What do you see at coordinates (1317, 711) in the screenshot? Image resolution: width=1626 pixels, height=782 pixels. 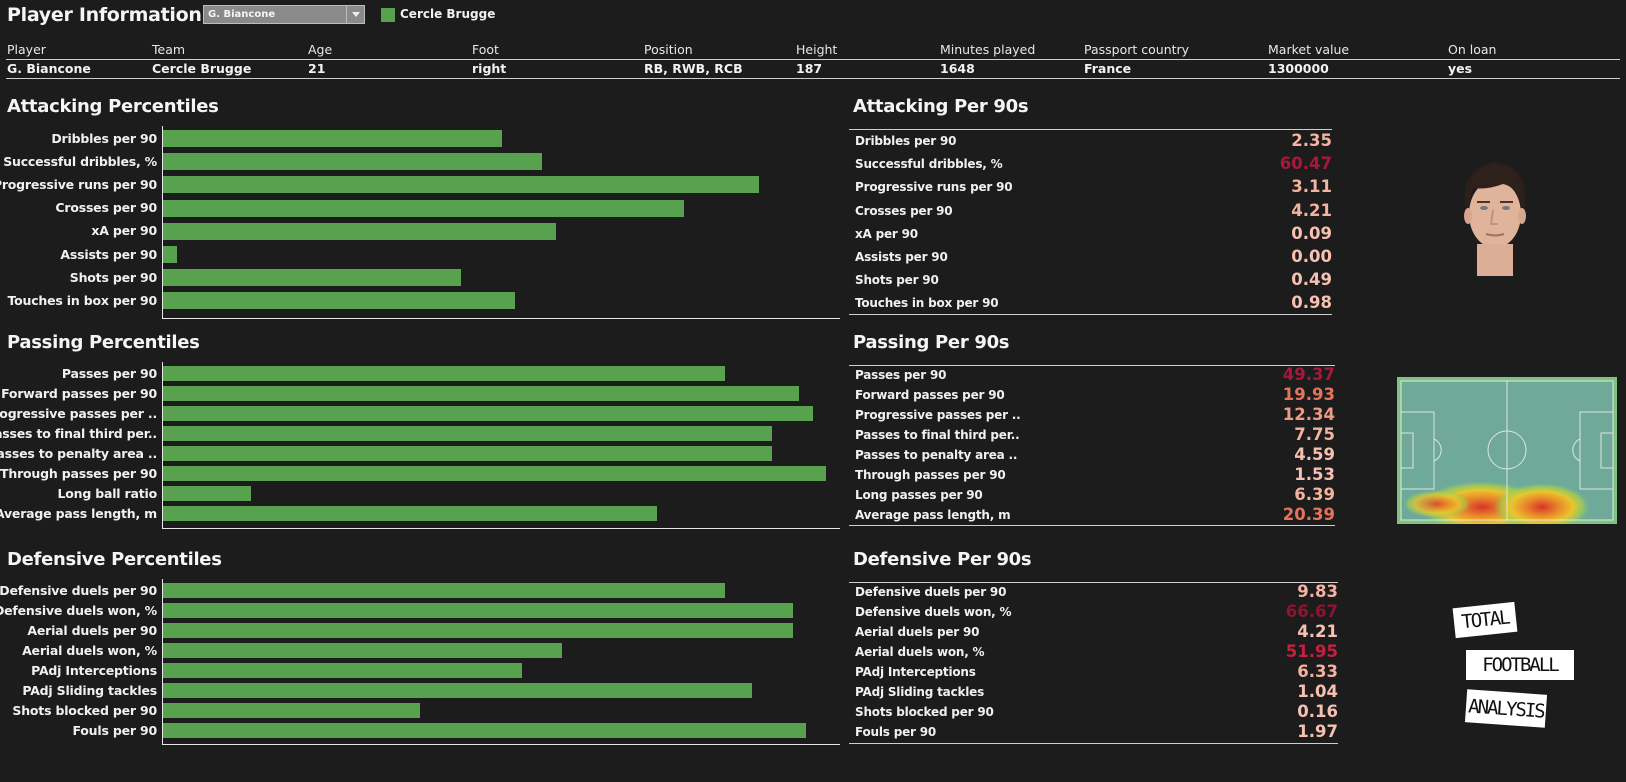 I see `metric-value: 0.16` at bounding box center [1317, 711].